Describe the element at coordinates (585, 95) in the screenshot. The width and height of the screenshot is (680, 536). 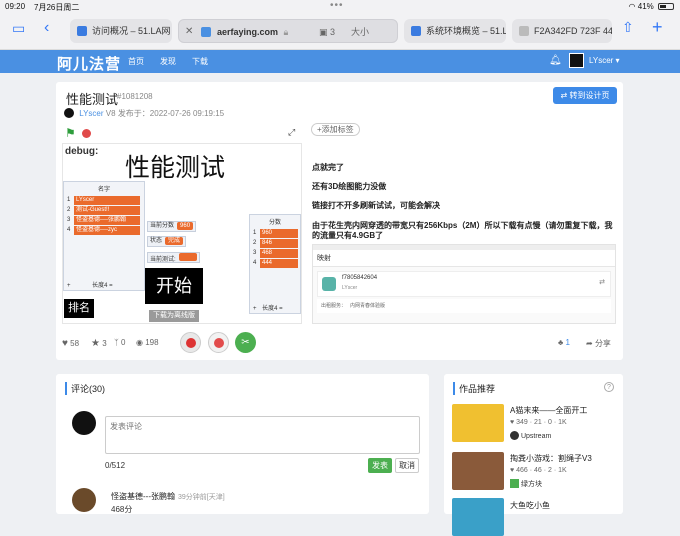
I see `goto-design-button: ⇄ 转到设计页` at that location.